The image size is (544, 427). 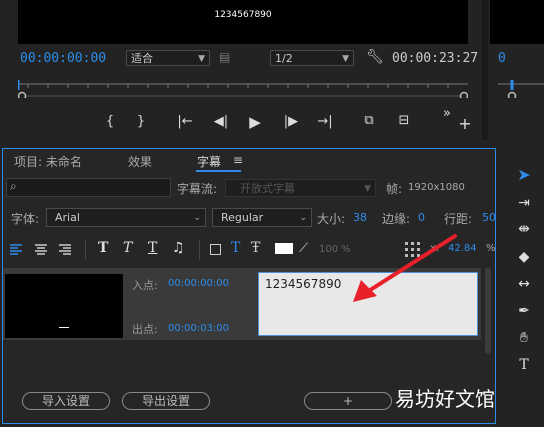 I want to click on out-point-label: 出点:, so click(x=145, y=329).